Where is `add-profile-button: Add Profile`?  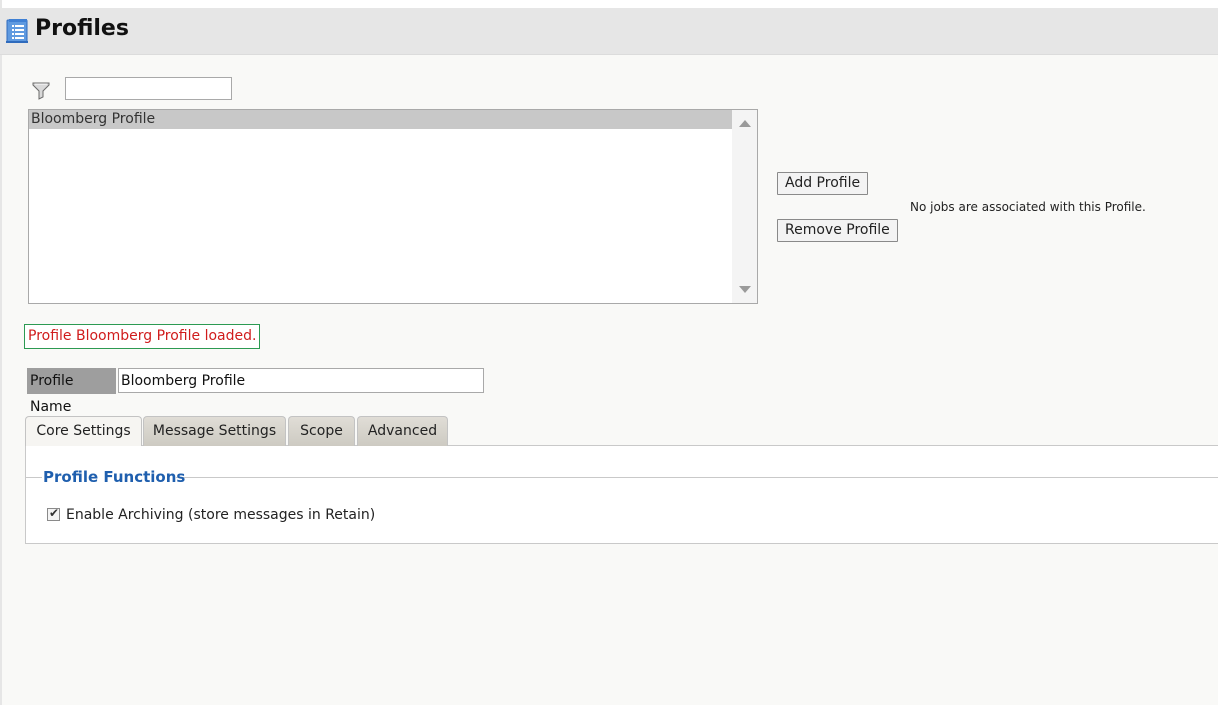
add-profile-button: Add Profile is located at coordinates (823, 183).